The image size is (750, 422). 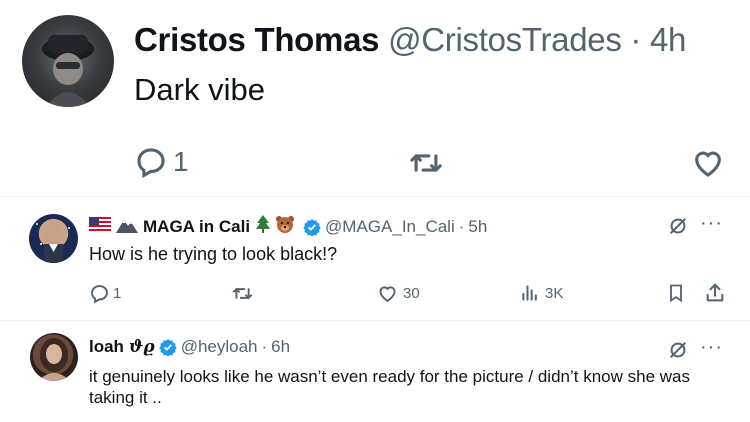 What do you see at coordinates (100, 226) in the screenshot?
I see `us-flag-icon` at bounding box center [100, 226].